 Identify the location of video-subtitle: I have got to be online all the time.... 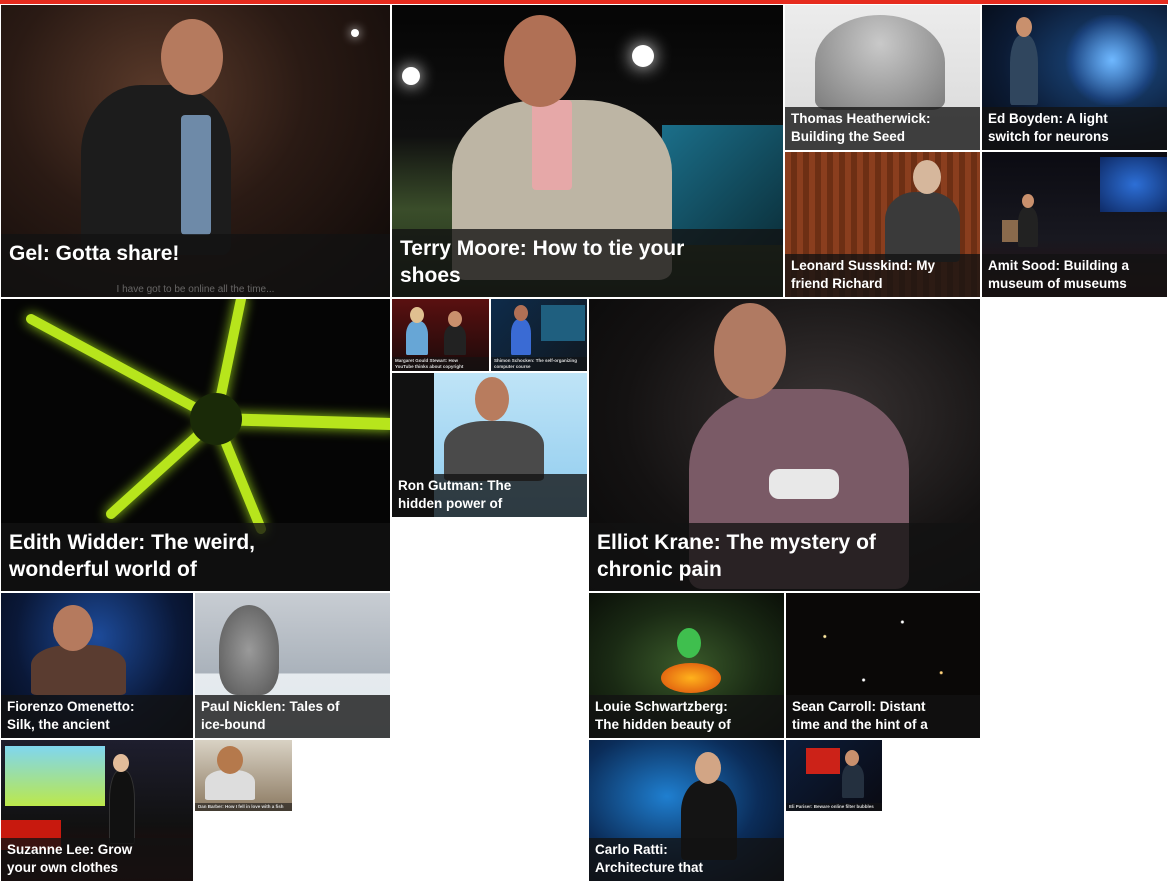
(195, 289).